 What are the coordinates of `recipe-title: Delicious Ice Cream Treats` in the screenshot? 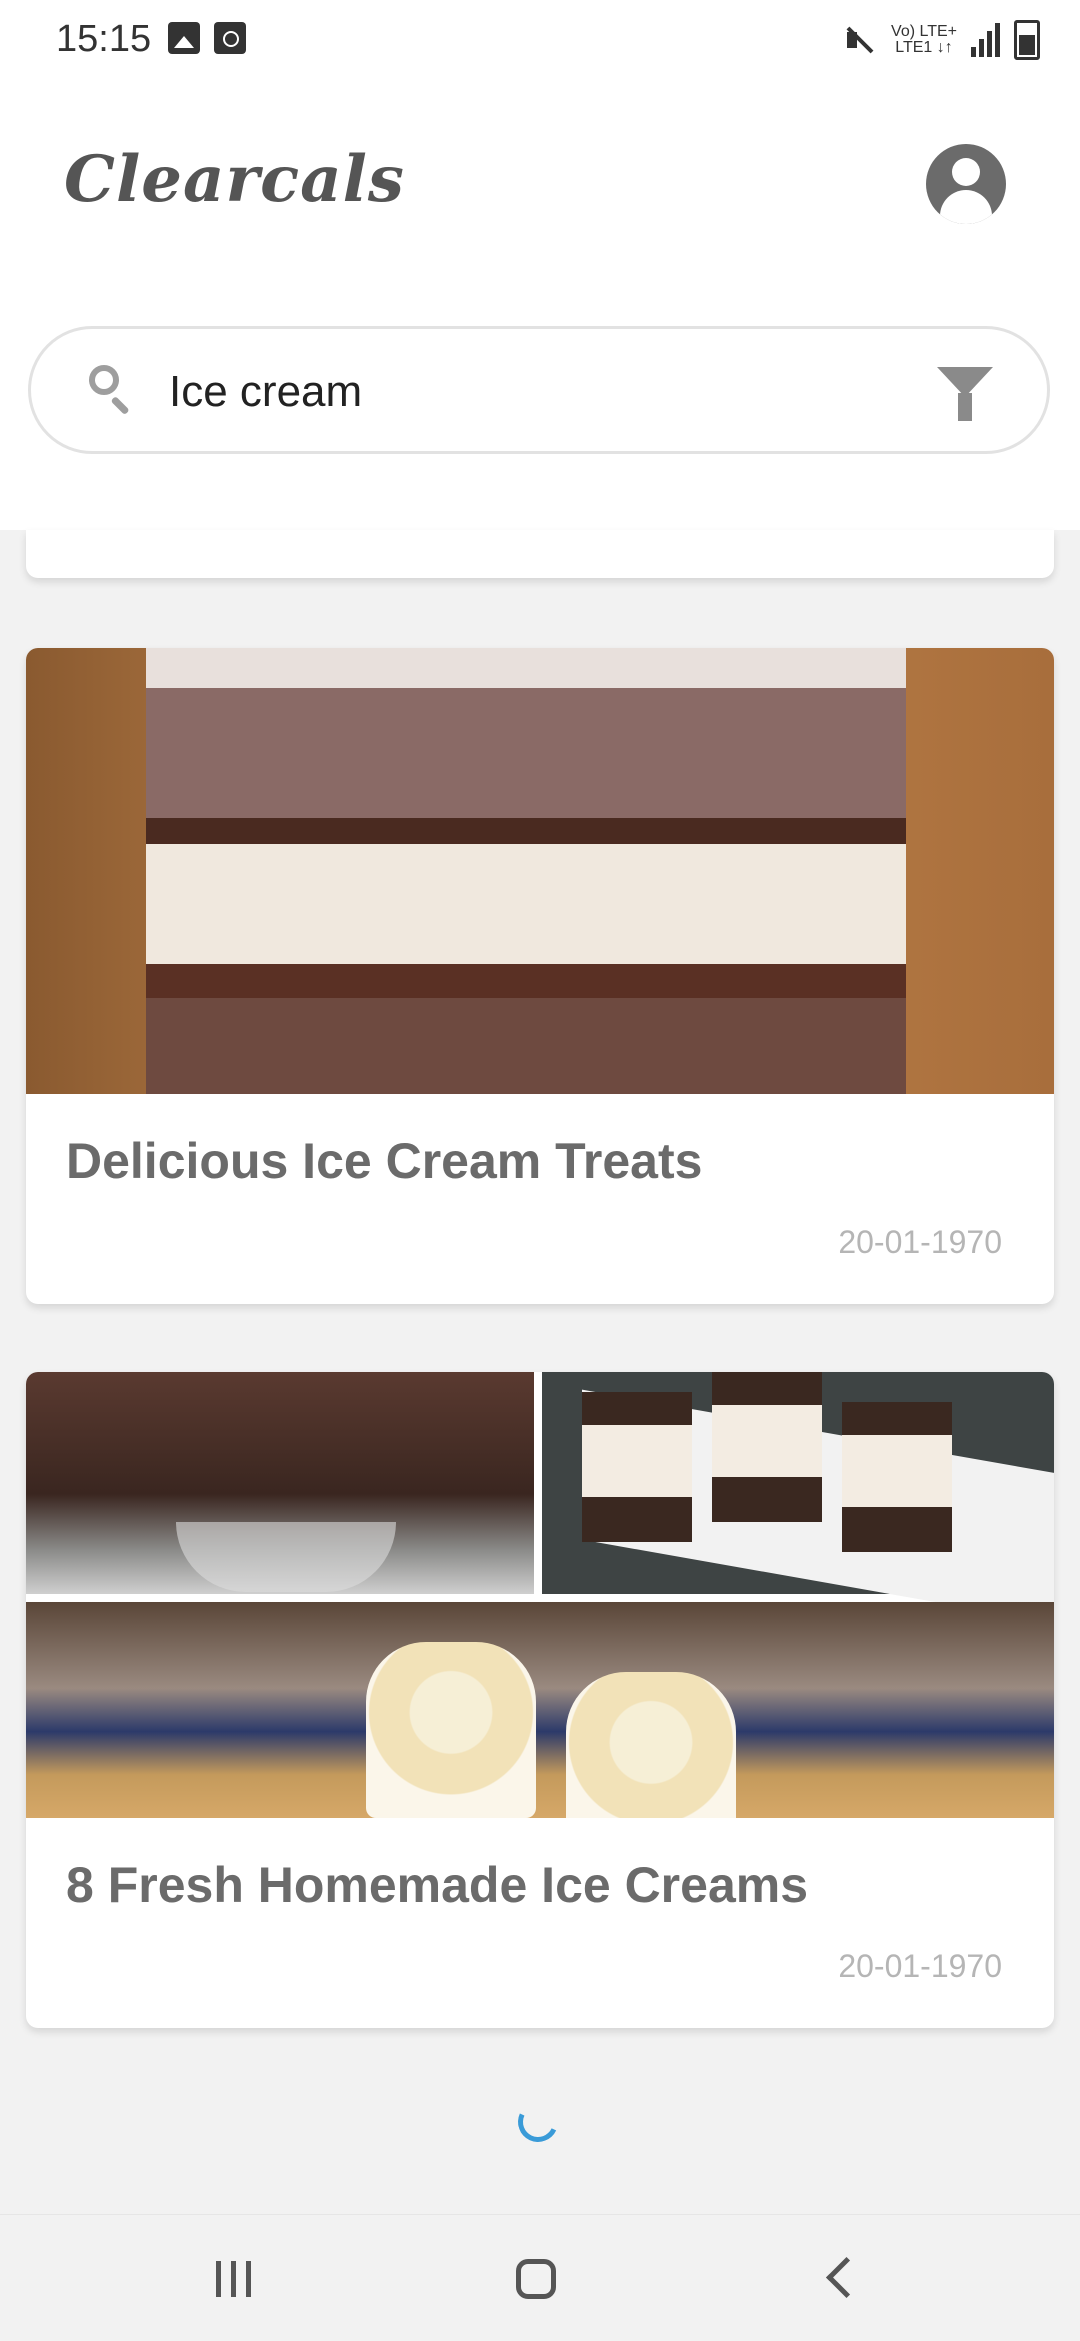 It's located at (384, 1161).